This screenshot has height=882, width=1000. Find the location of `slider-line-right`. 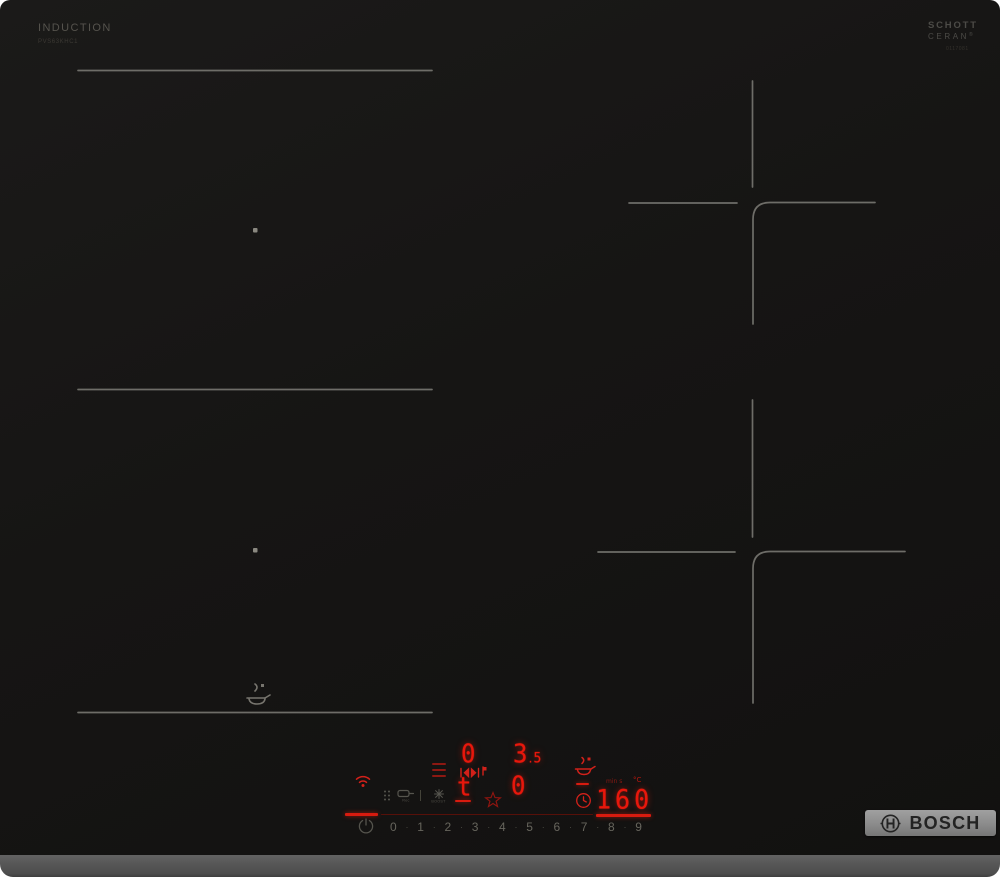

slider-line-right is located at coordinates (623, 815).